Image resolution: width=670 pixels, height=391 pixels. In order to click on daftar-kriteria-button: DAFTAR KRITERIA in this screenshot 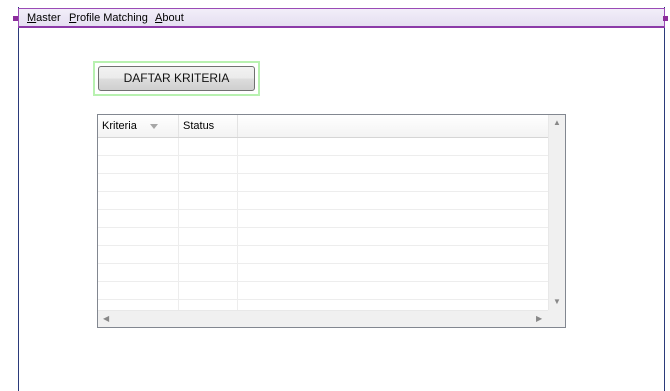, I will do `click(176, 78)`.